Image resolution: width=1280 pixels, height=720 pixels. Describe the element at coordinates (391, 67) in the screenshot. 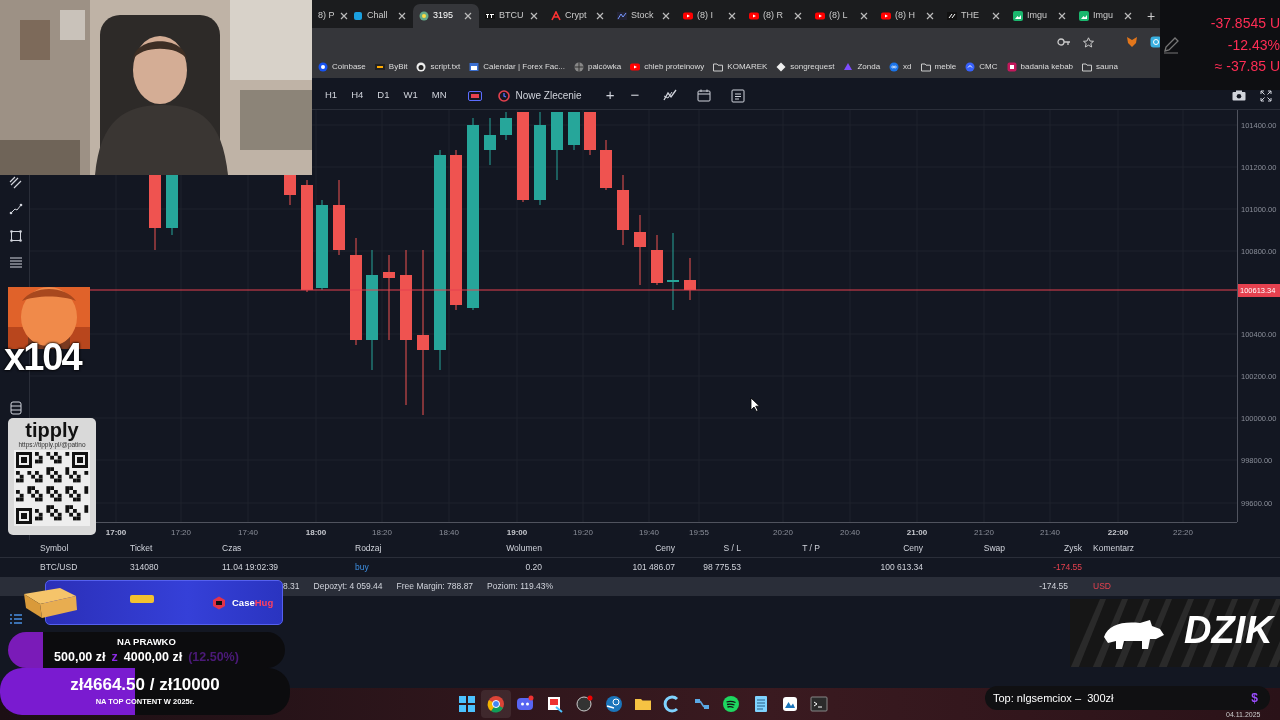

I see `bookmark: ByBit` at that location.